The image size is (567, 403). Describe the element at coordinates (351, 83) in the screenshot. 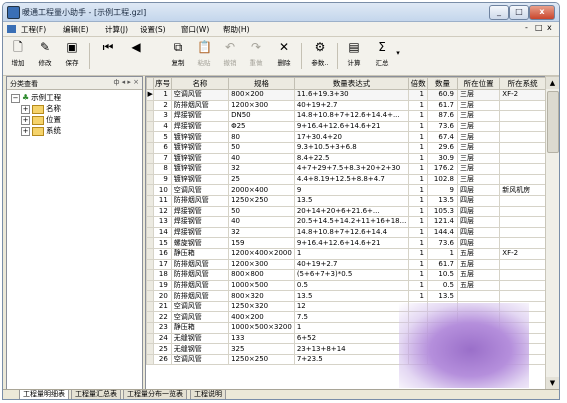

I see `column-header: 数量表达式` at that location.